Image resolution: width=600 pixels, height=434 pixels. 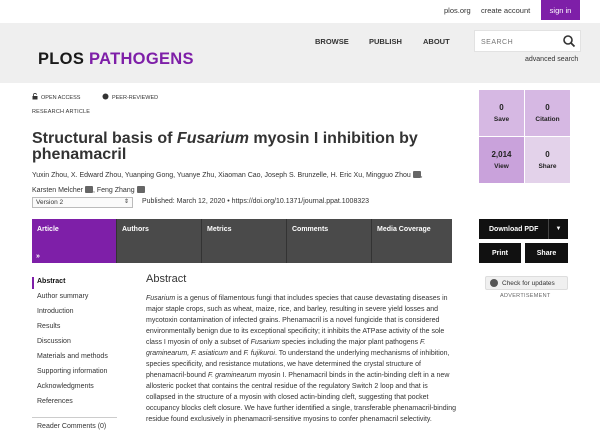 I want to click on metric-save-count: 0, so click(x=501, y=107).